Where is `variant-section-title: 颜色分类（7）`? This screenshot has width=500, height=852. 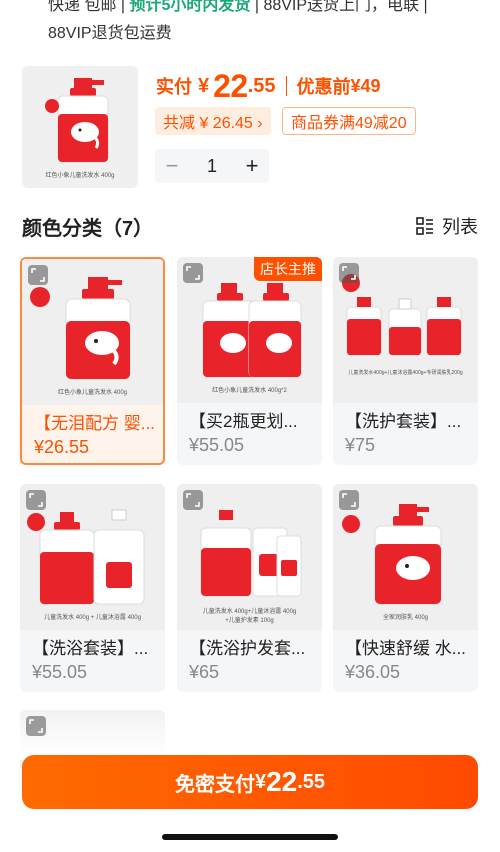 variant-section-title: 颜色分类（7） is located at coordinates (88, 229).